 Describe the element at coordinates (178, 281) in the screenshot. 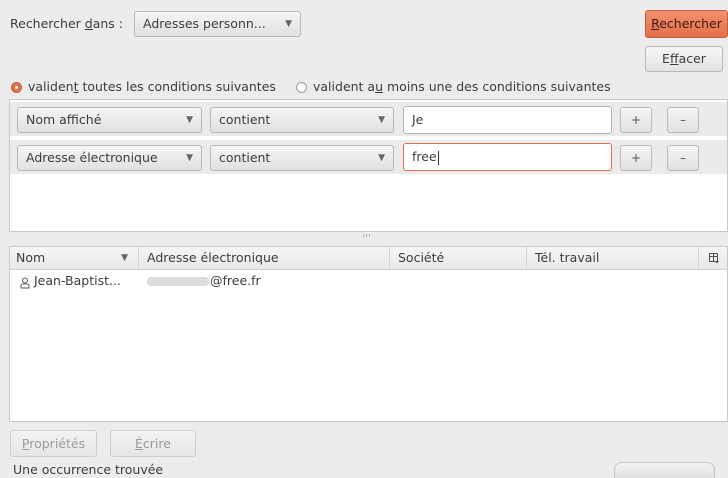

I see `redacted-email-blur` at that location.